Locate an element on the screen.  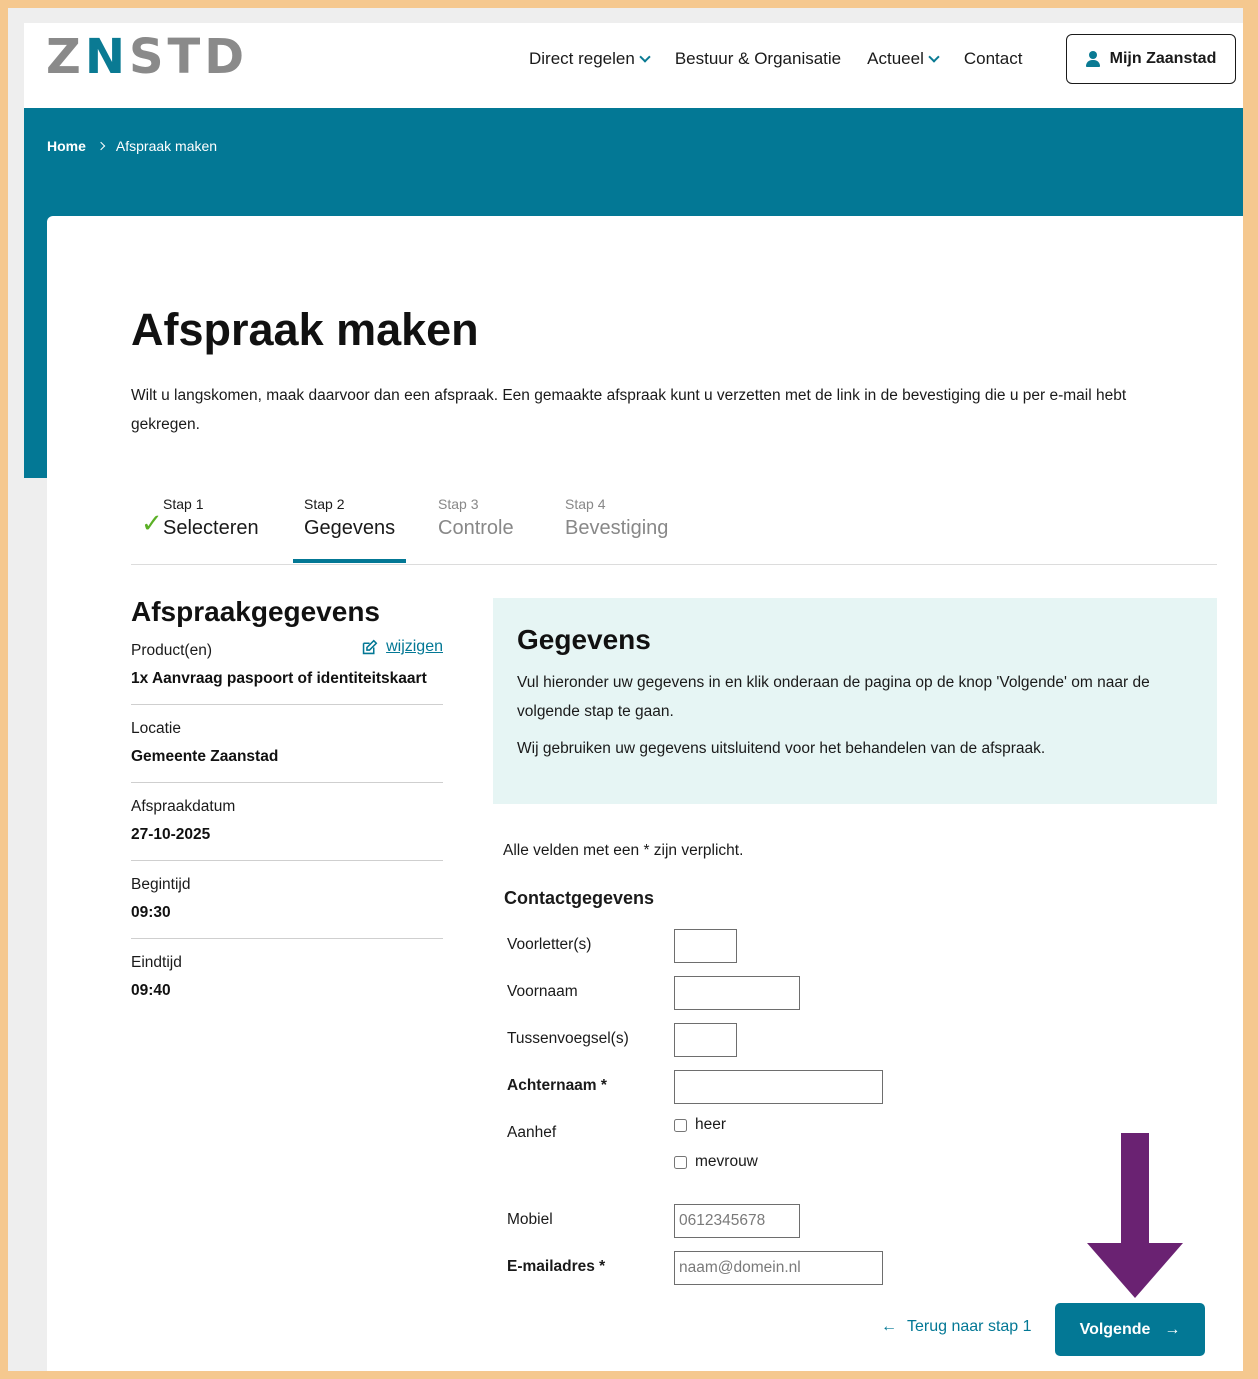
arrow-left-icon: ← is located at coordinates (889, 1326).